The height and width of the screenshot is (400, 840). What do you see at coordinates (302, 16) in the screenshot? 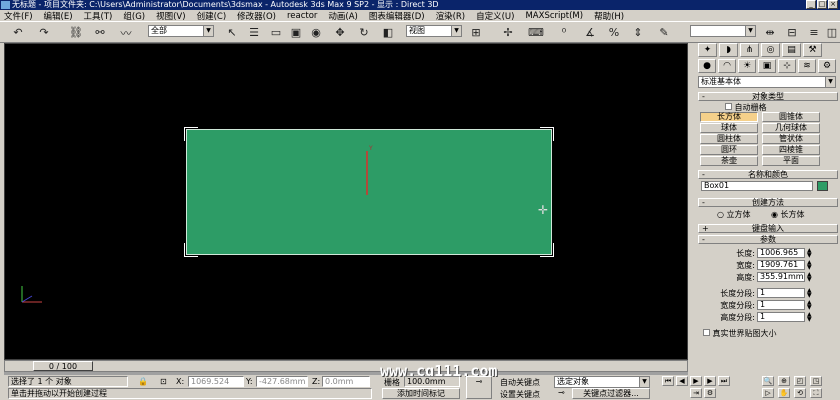
I see `menu-reactor: reactor` at bounding box center [302, 16].